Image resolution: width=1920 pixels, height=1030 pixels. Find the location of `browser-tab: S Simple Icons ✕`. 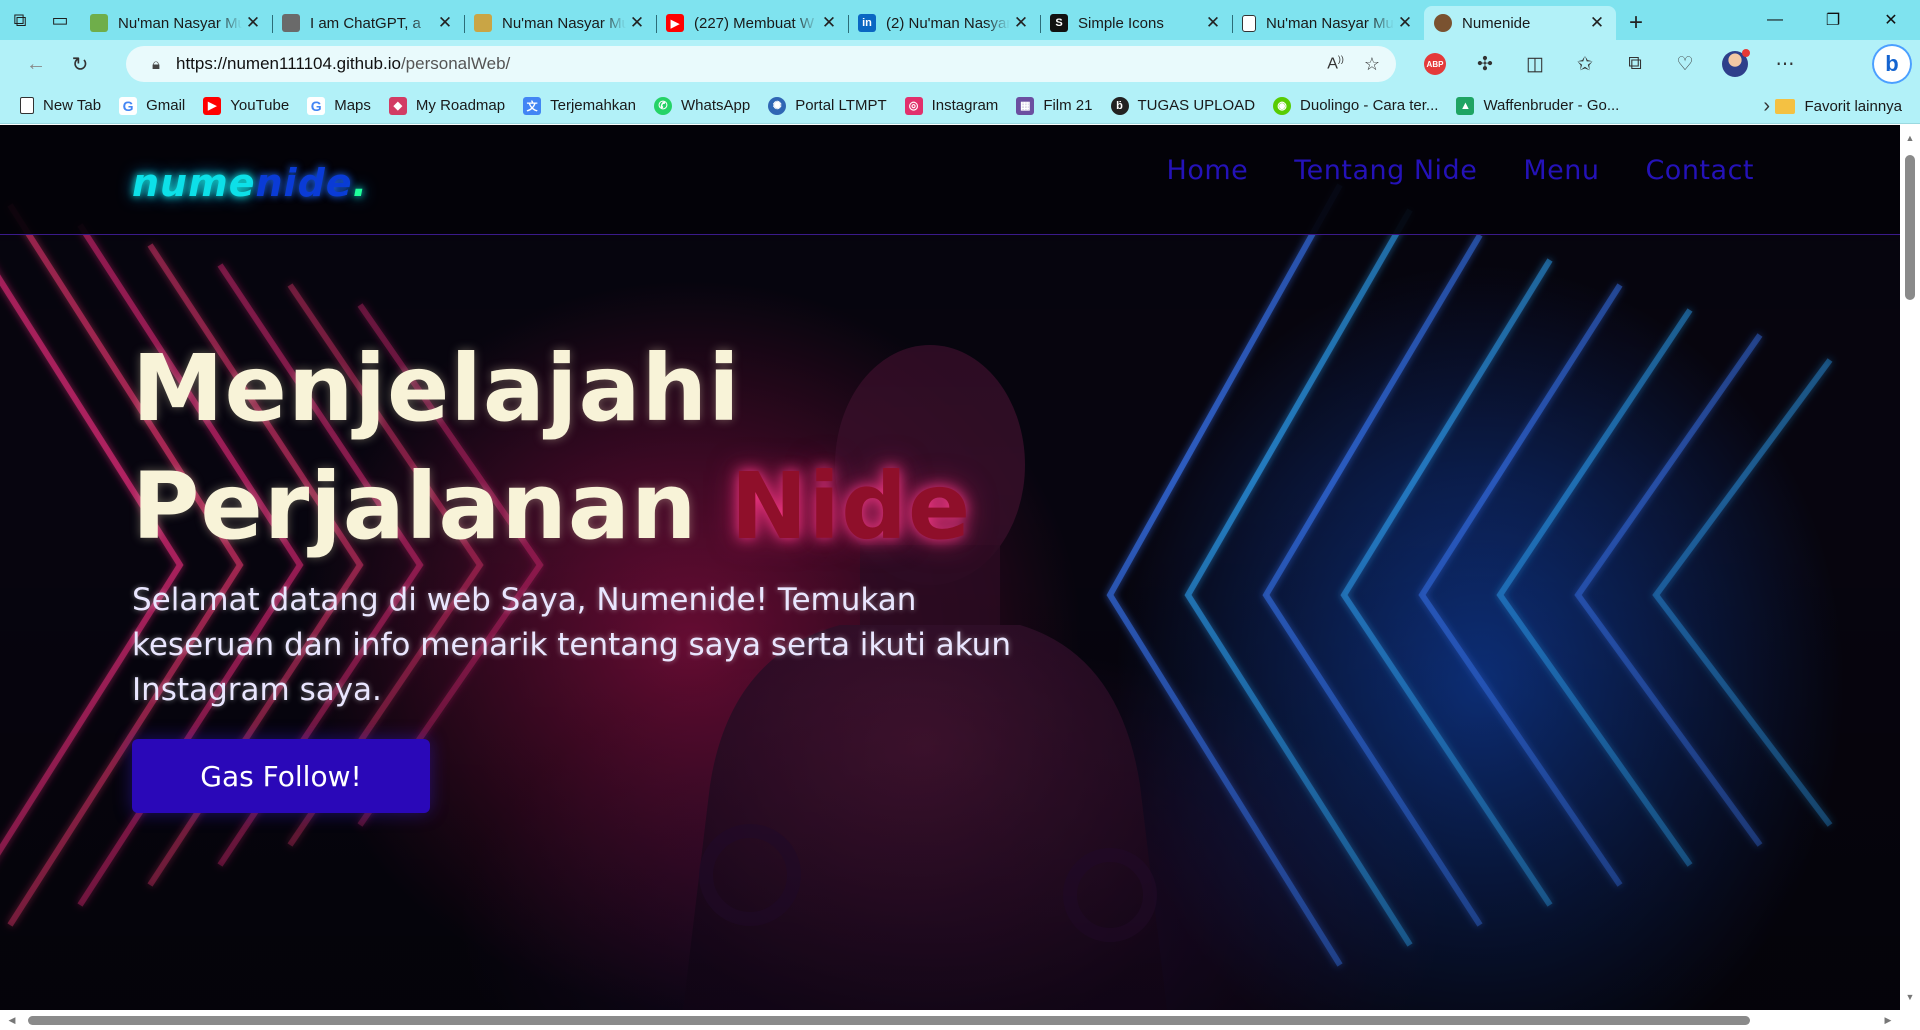

browser-tab: S Simple Icons ✕ is located at coordinates (1136, 23).